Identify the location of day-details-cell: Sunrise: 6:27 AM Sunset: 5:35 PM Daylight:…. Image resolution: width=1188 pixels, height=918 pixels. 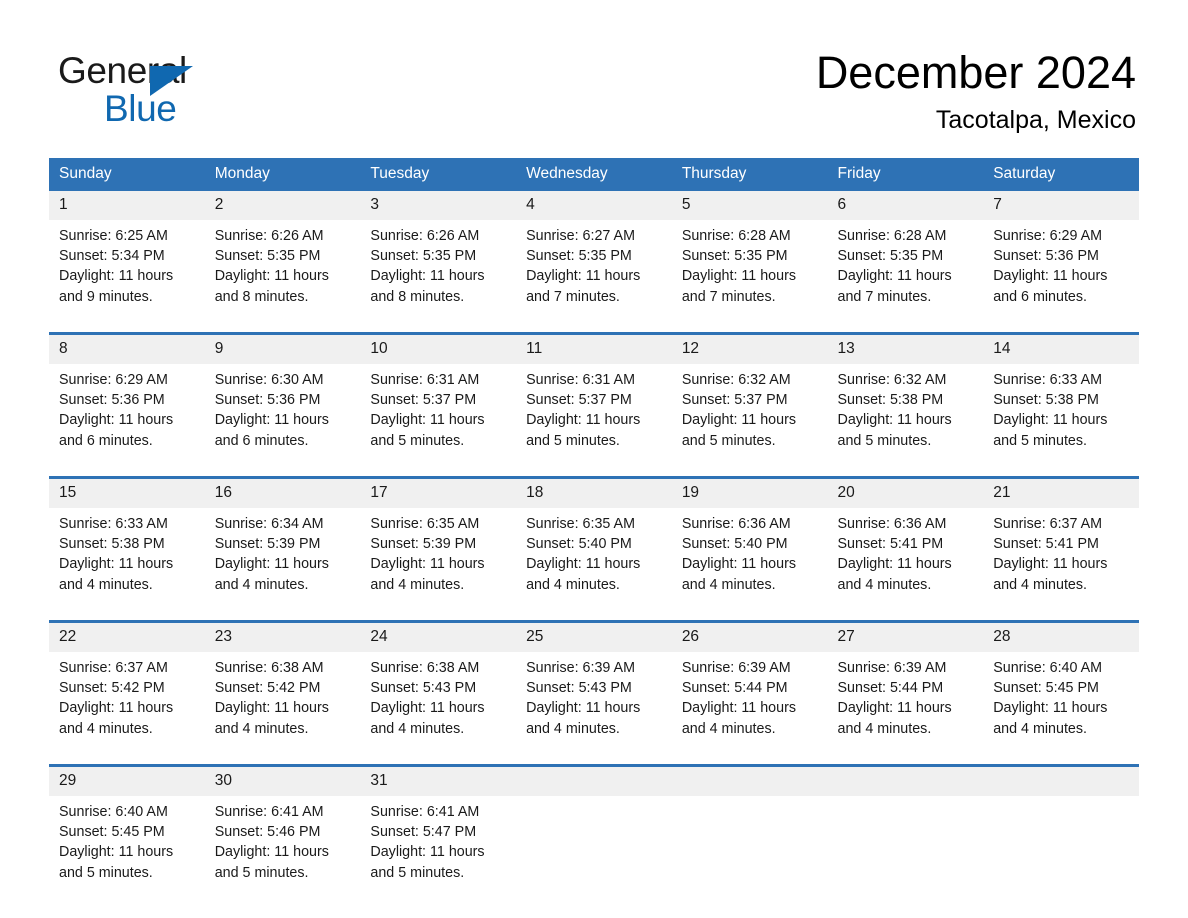
(594, 268).